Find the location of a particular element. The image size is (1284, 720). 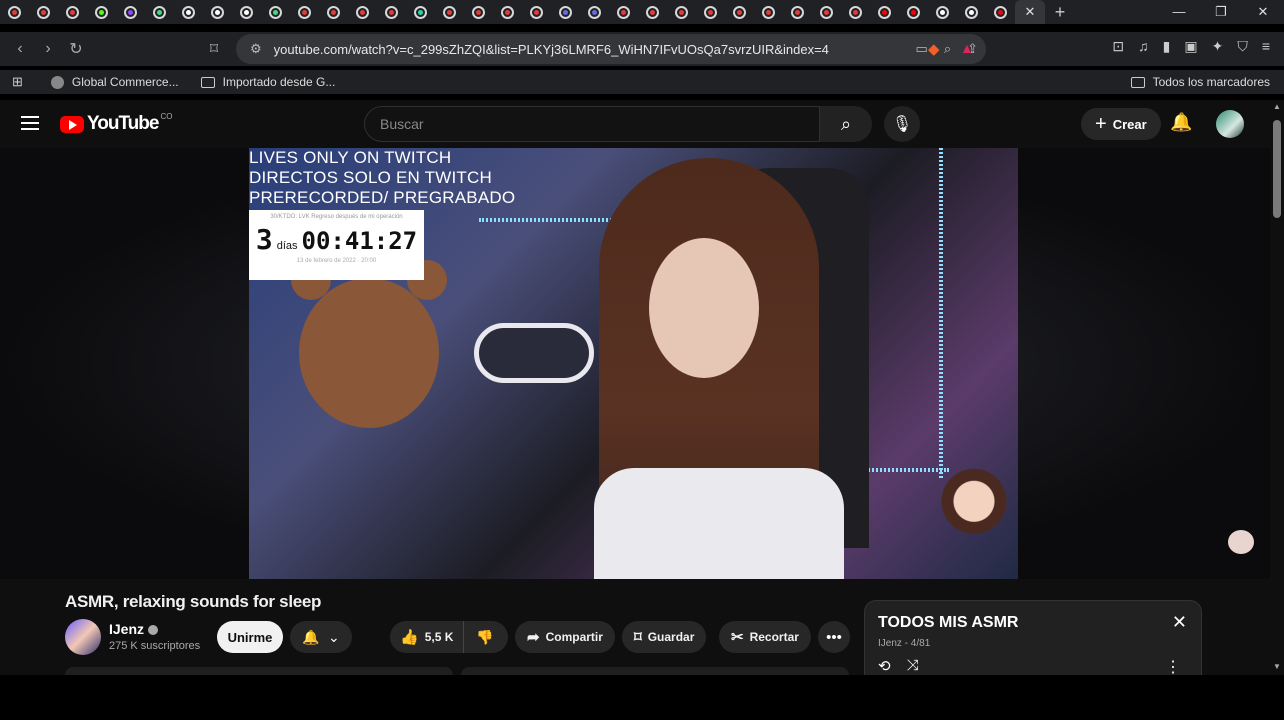

close-window-icon: ✕ is located at coordinates (1263, 12).